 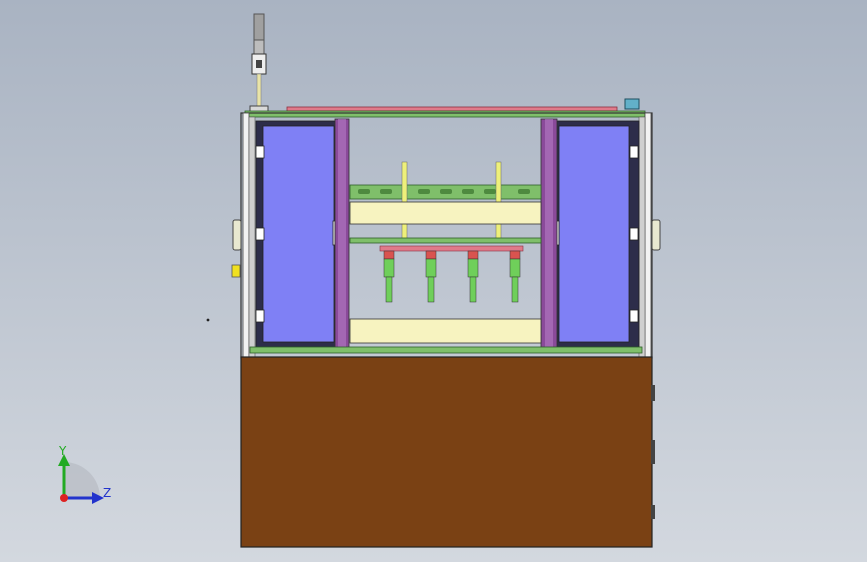 What do you see at coordinates (445, 240) in the screenshot?
I see `middle-rail` at bounding box center [445, 240].